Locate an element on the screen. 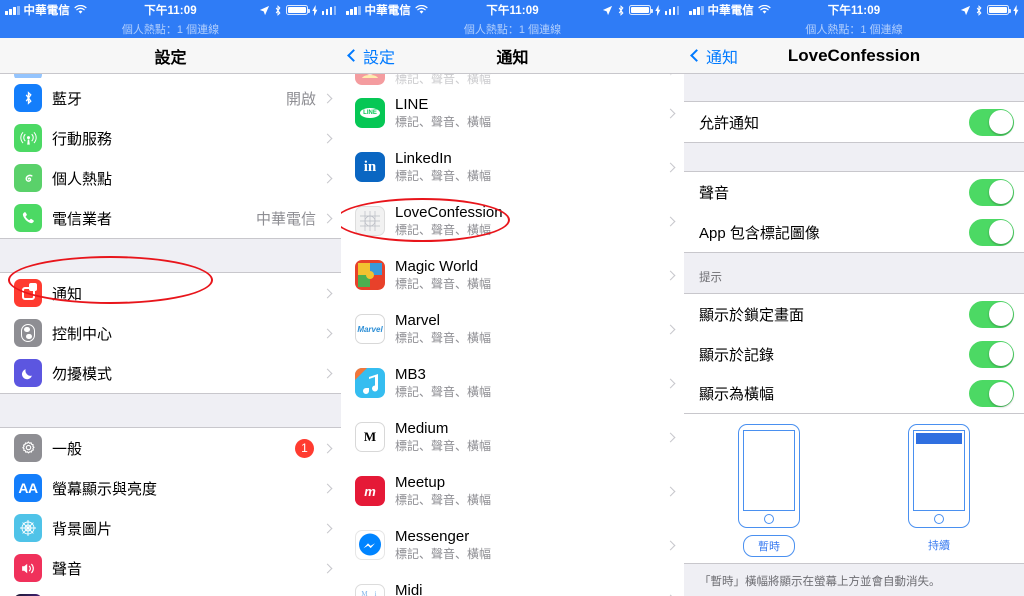 The height and width of the screenshot is (596, 1024). settings-row-carrier: 電信業者 中華電信 is located at coordinates (170, 218).